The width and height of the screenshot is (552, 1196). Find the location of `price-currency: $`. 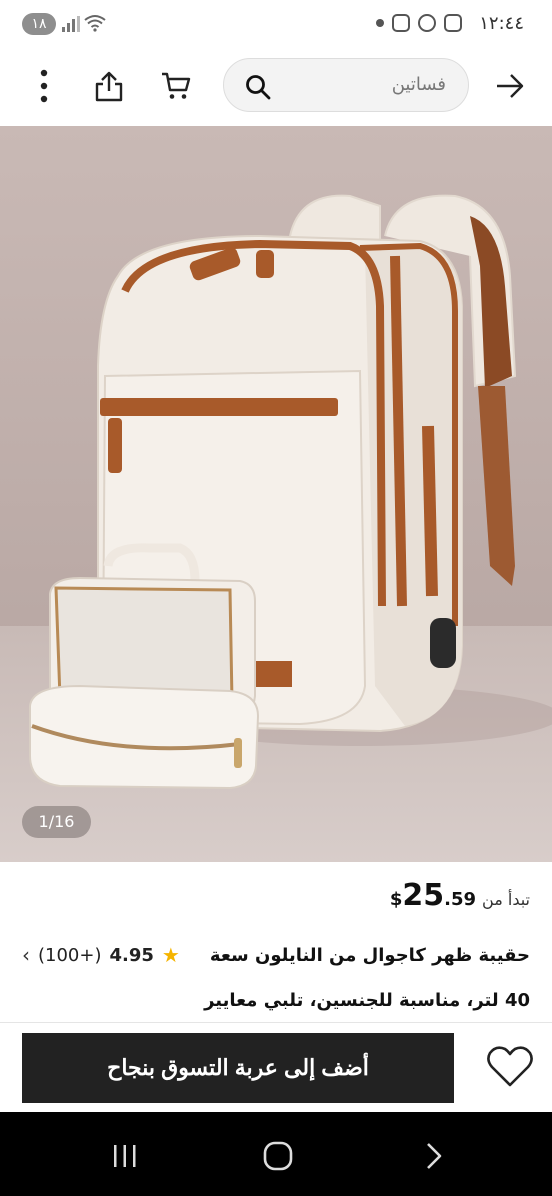

price-currency: $ is located at coordinates (396, 899).